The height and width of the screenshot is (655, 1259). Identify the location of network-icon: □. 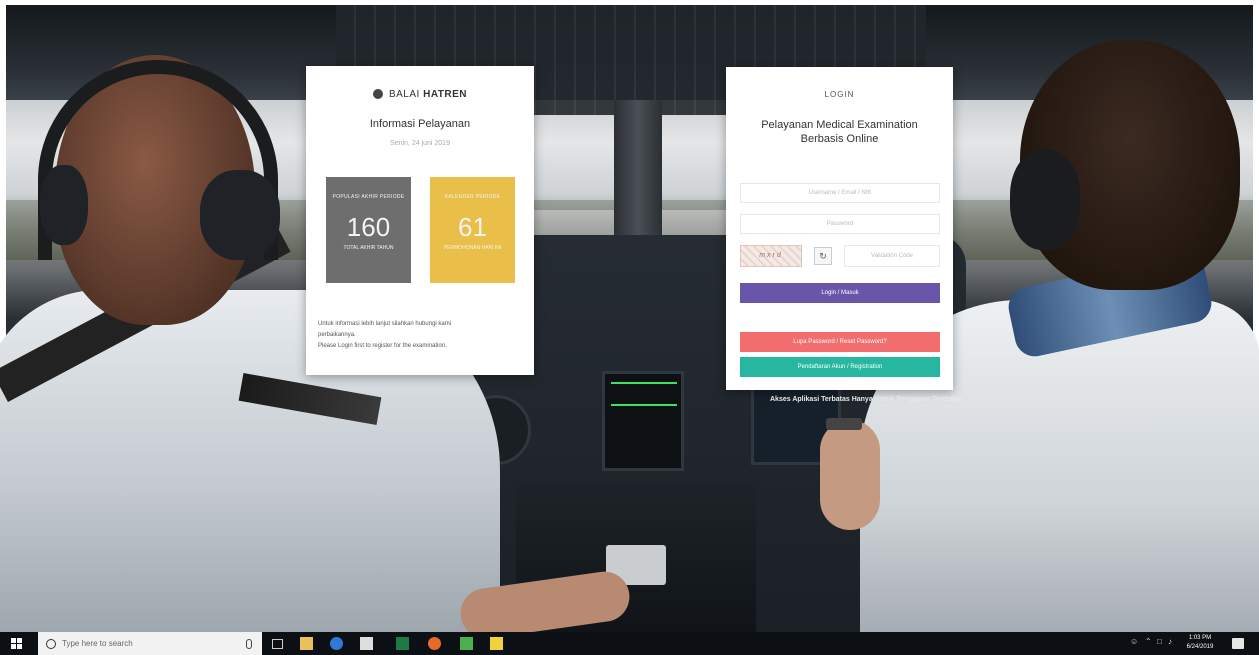
(1159, 641).